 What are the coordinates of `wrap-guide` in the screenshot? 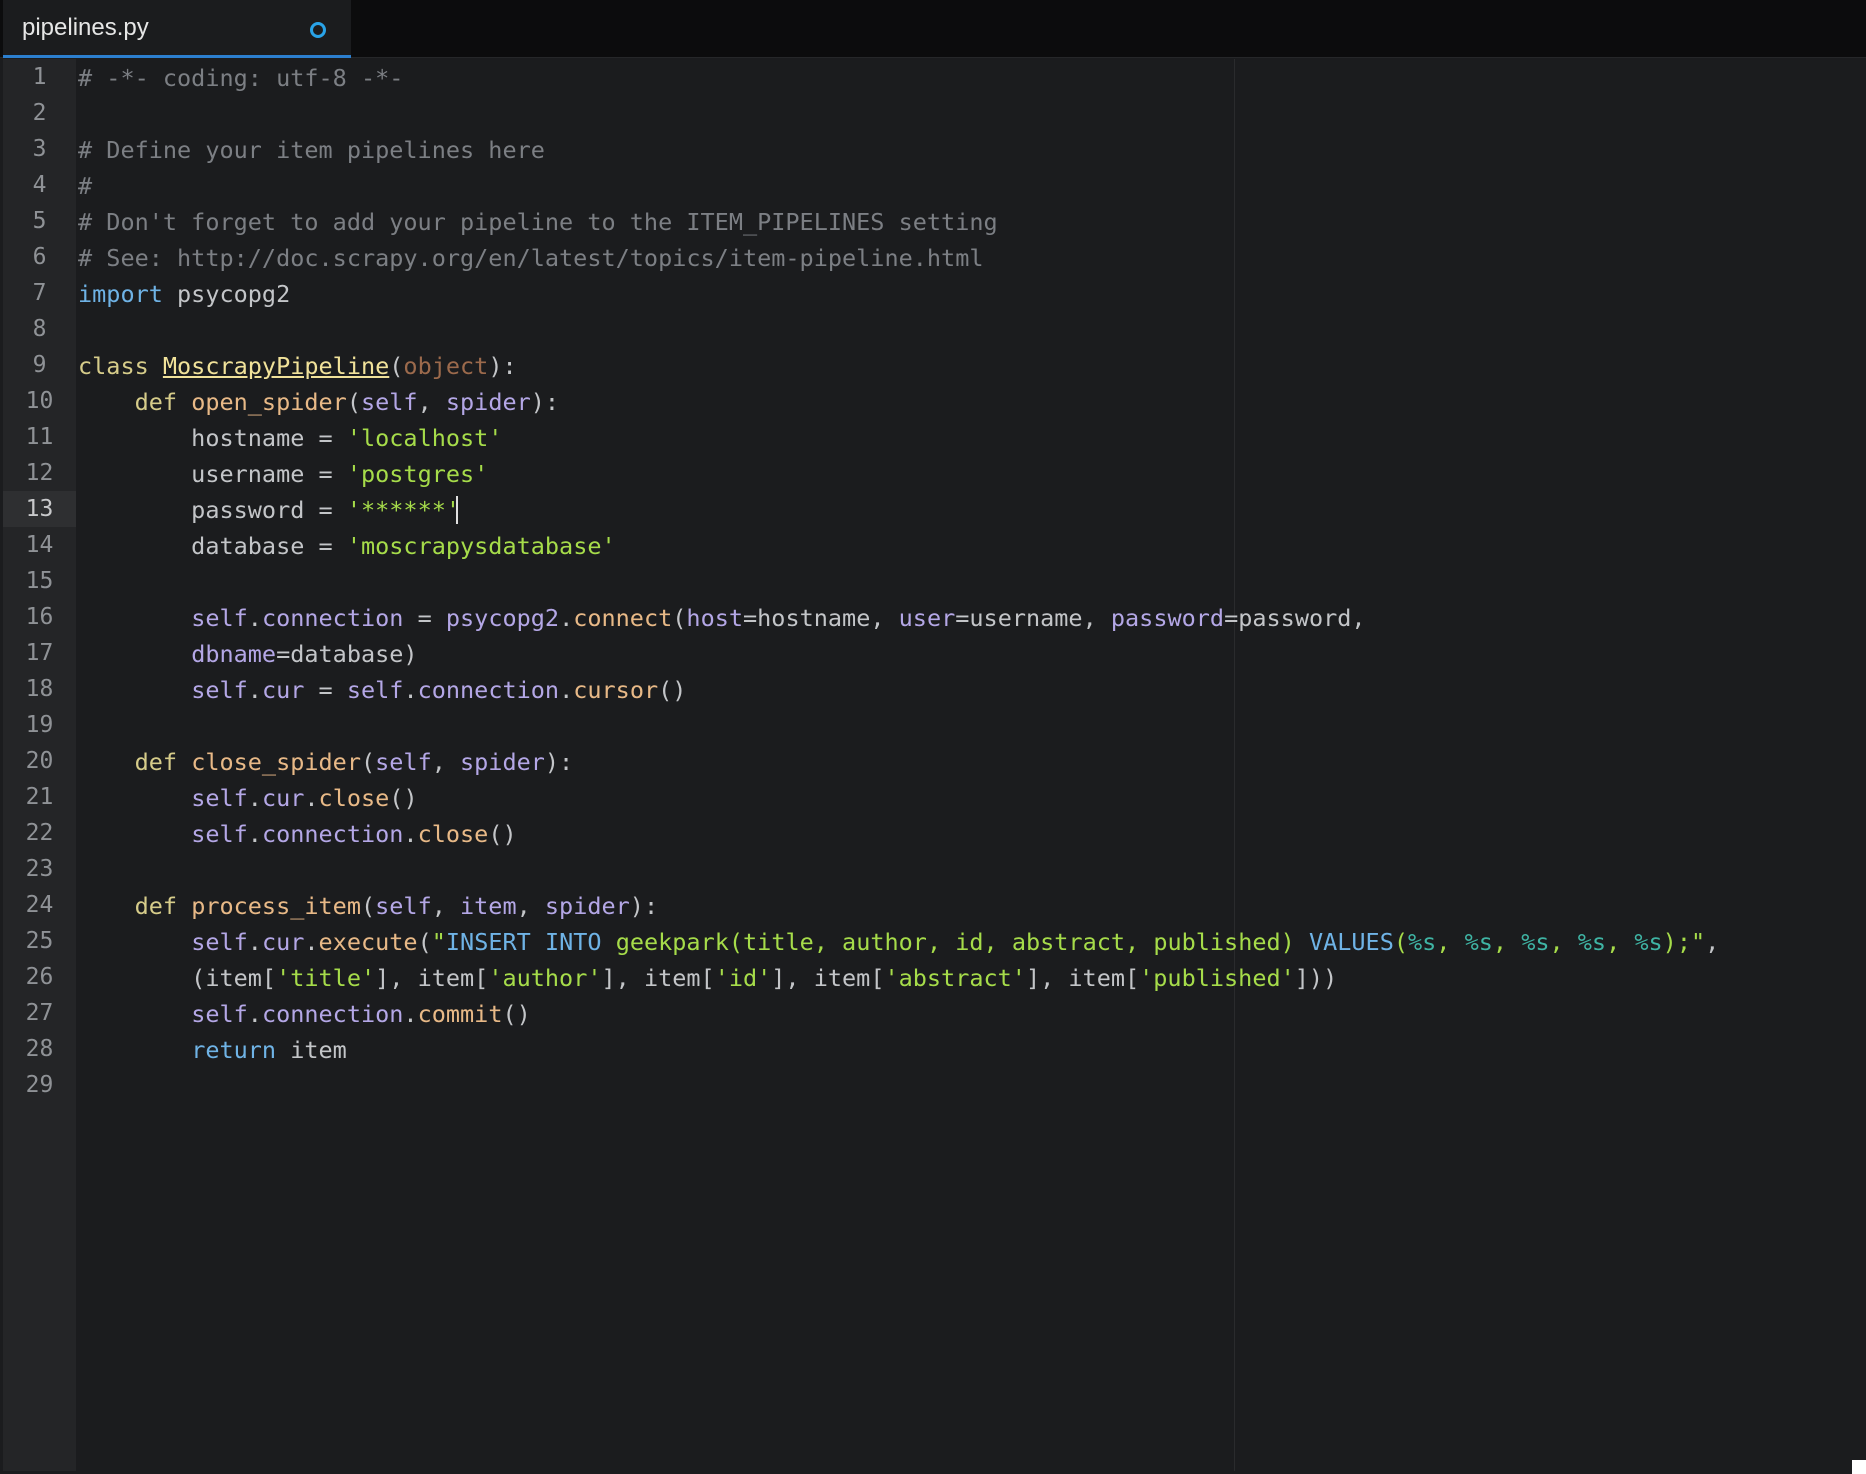 It's located at (1234, 765).